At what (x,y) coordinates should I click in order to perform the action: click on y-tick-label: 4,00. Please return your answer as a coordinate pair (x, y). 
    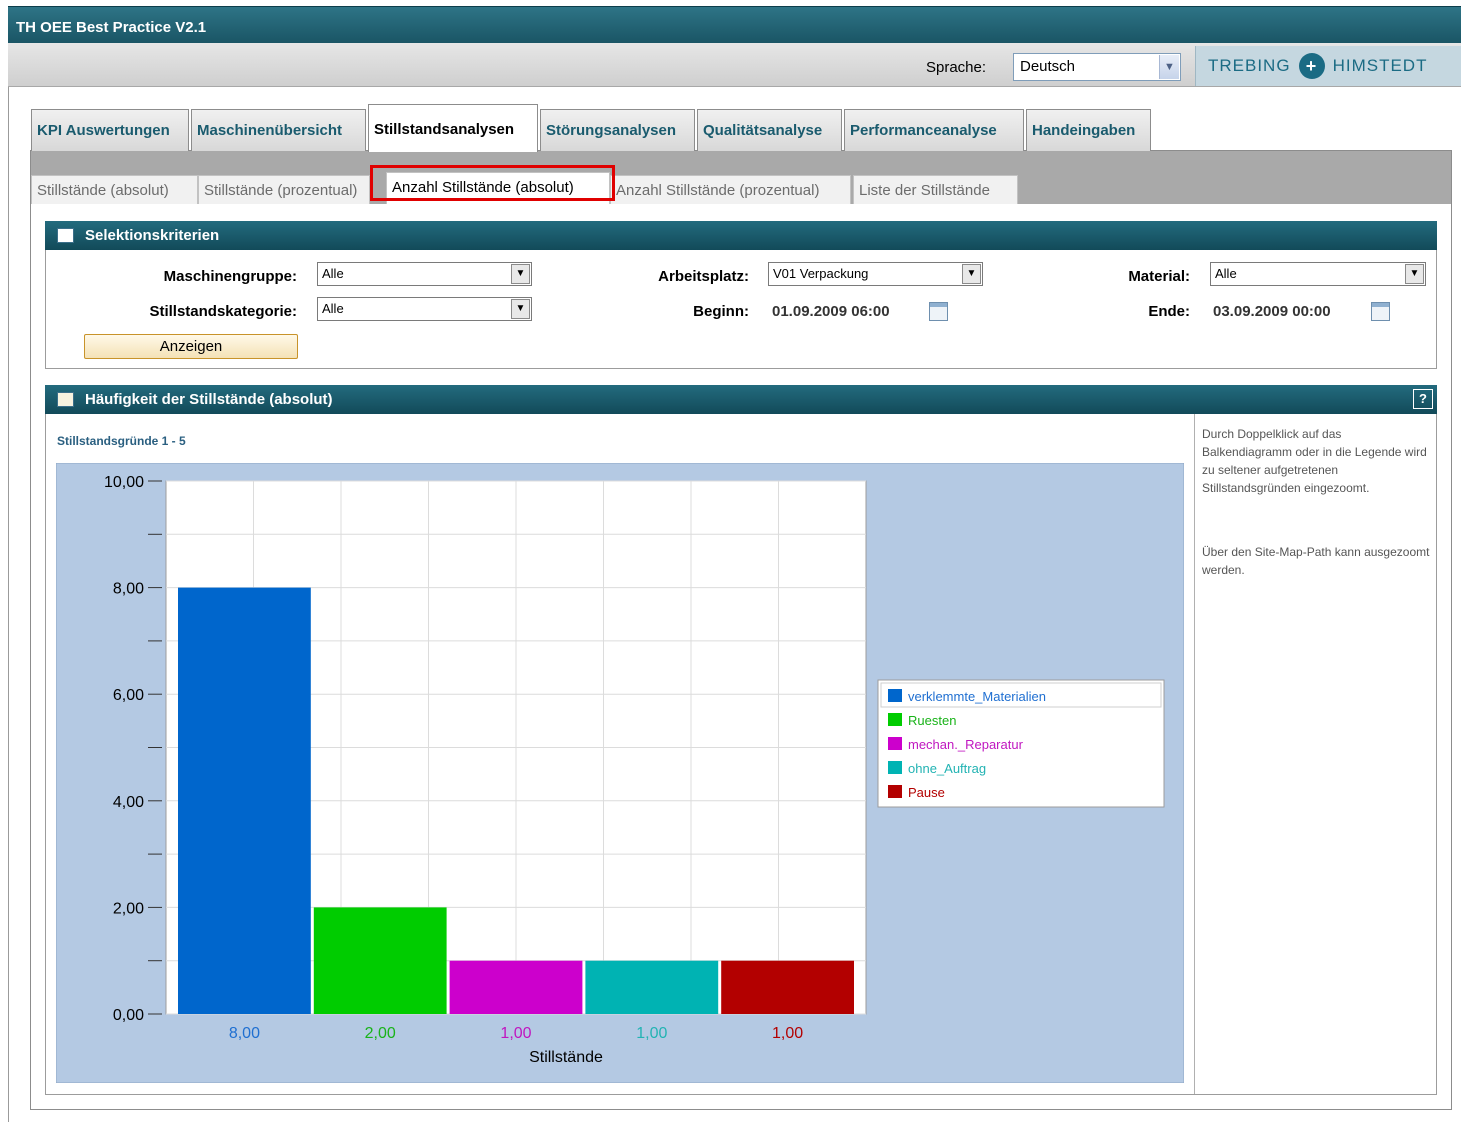
    Looking at the image, I should click on (128, 802).